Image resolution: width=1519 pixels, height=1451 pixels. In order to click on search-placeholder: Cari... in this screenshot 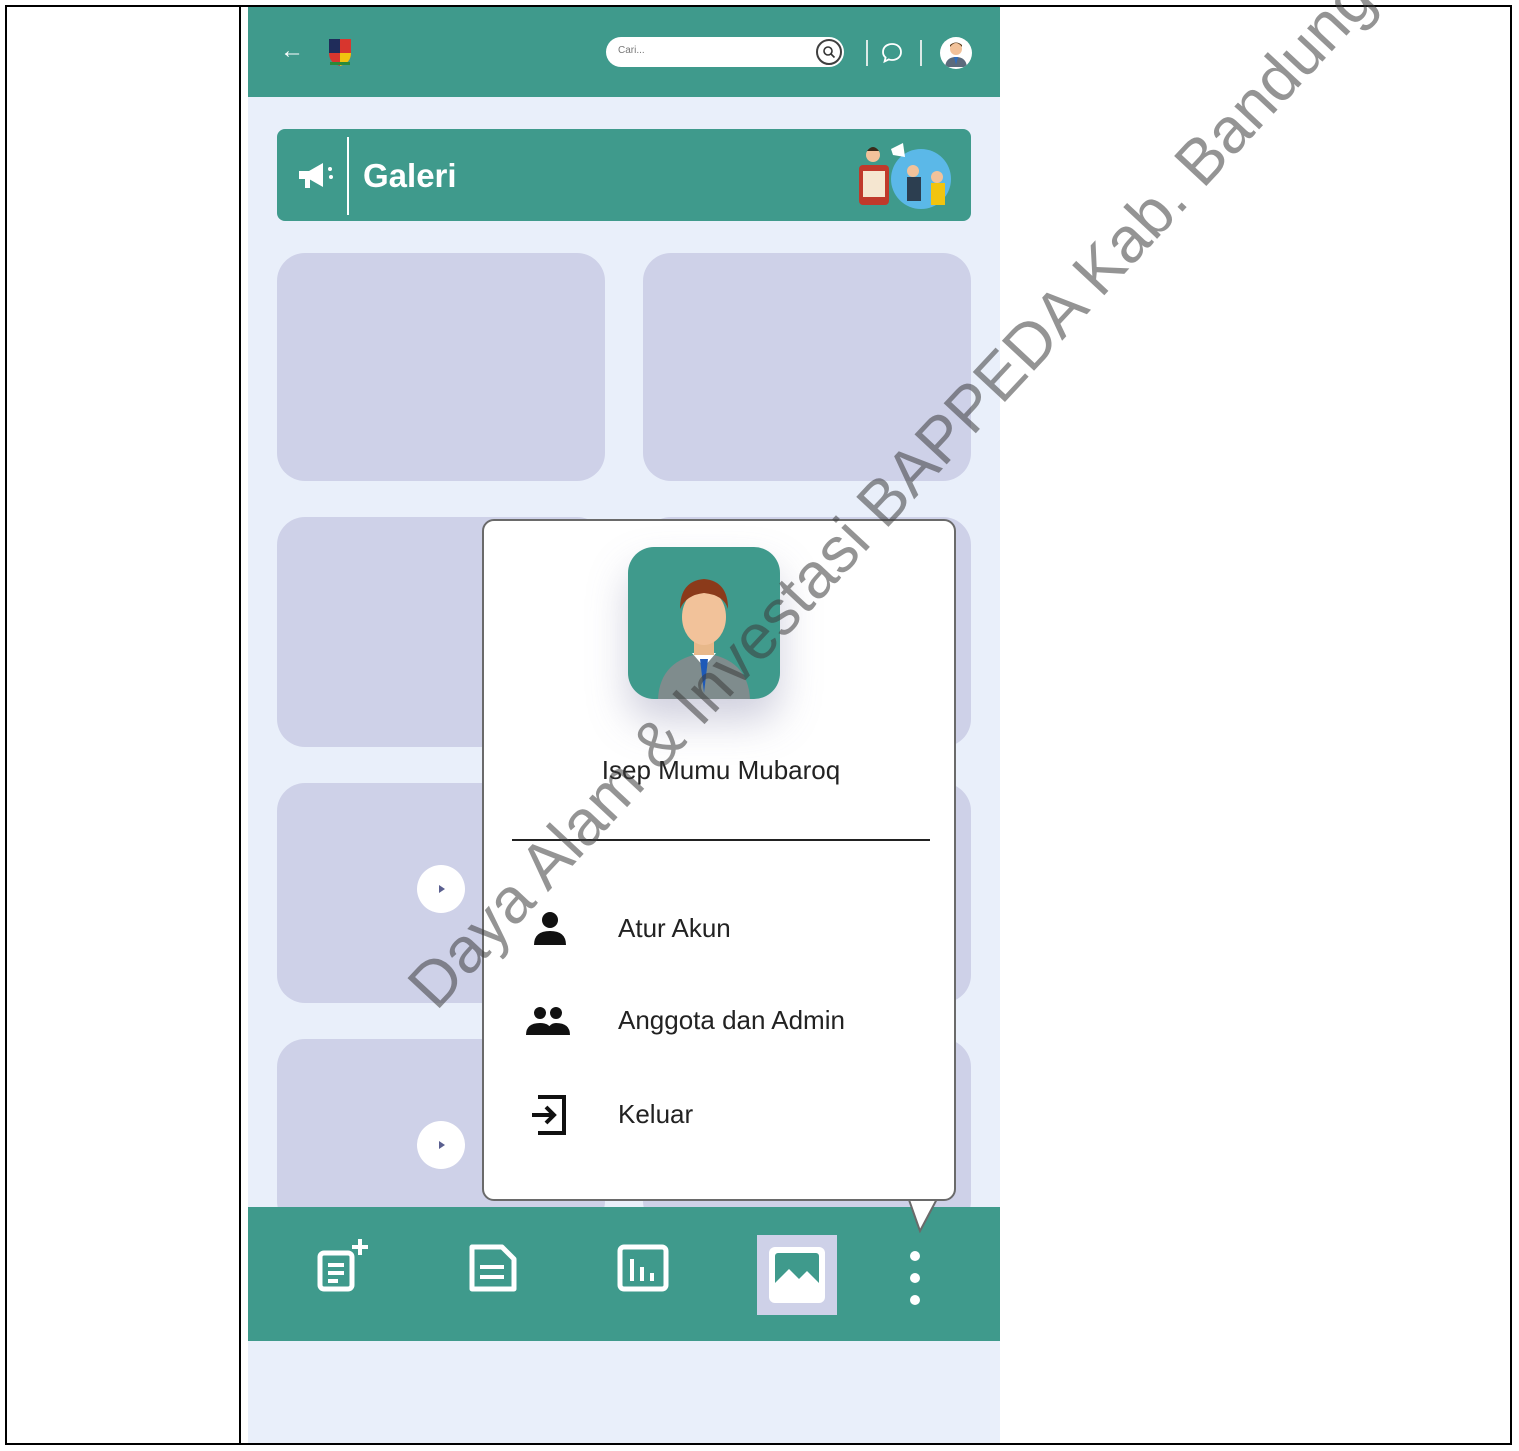, I will do `click(631, 50)`.